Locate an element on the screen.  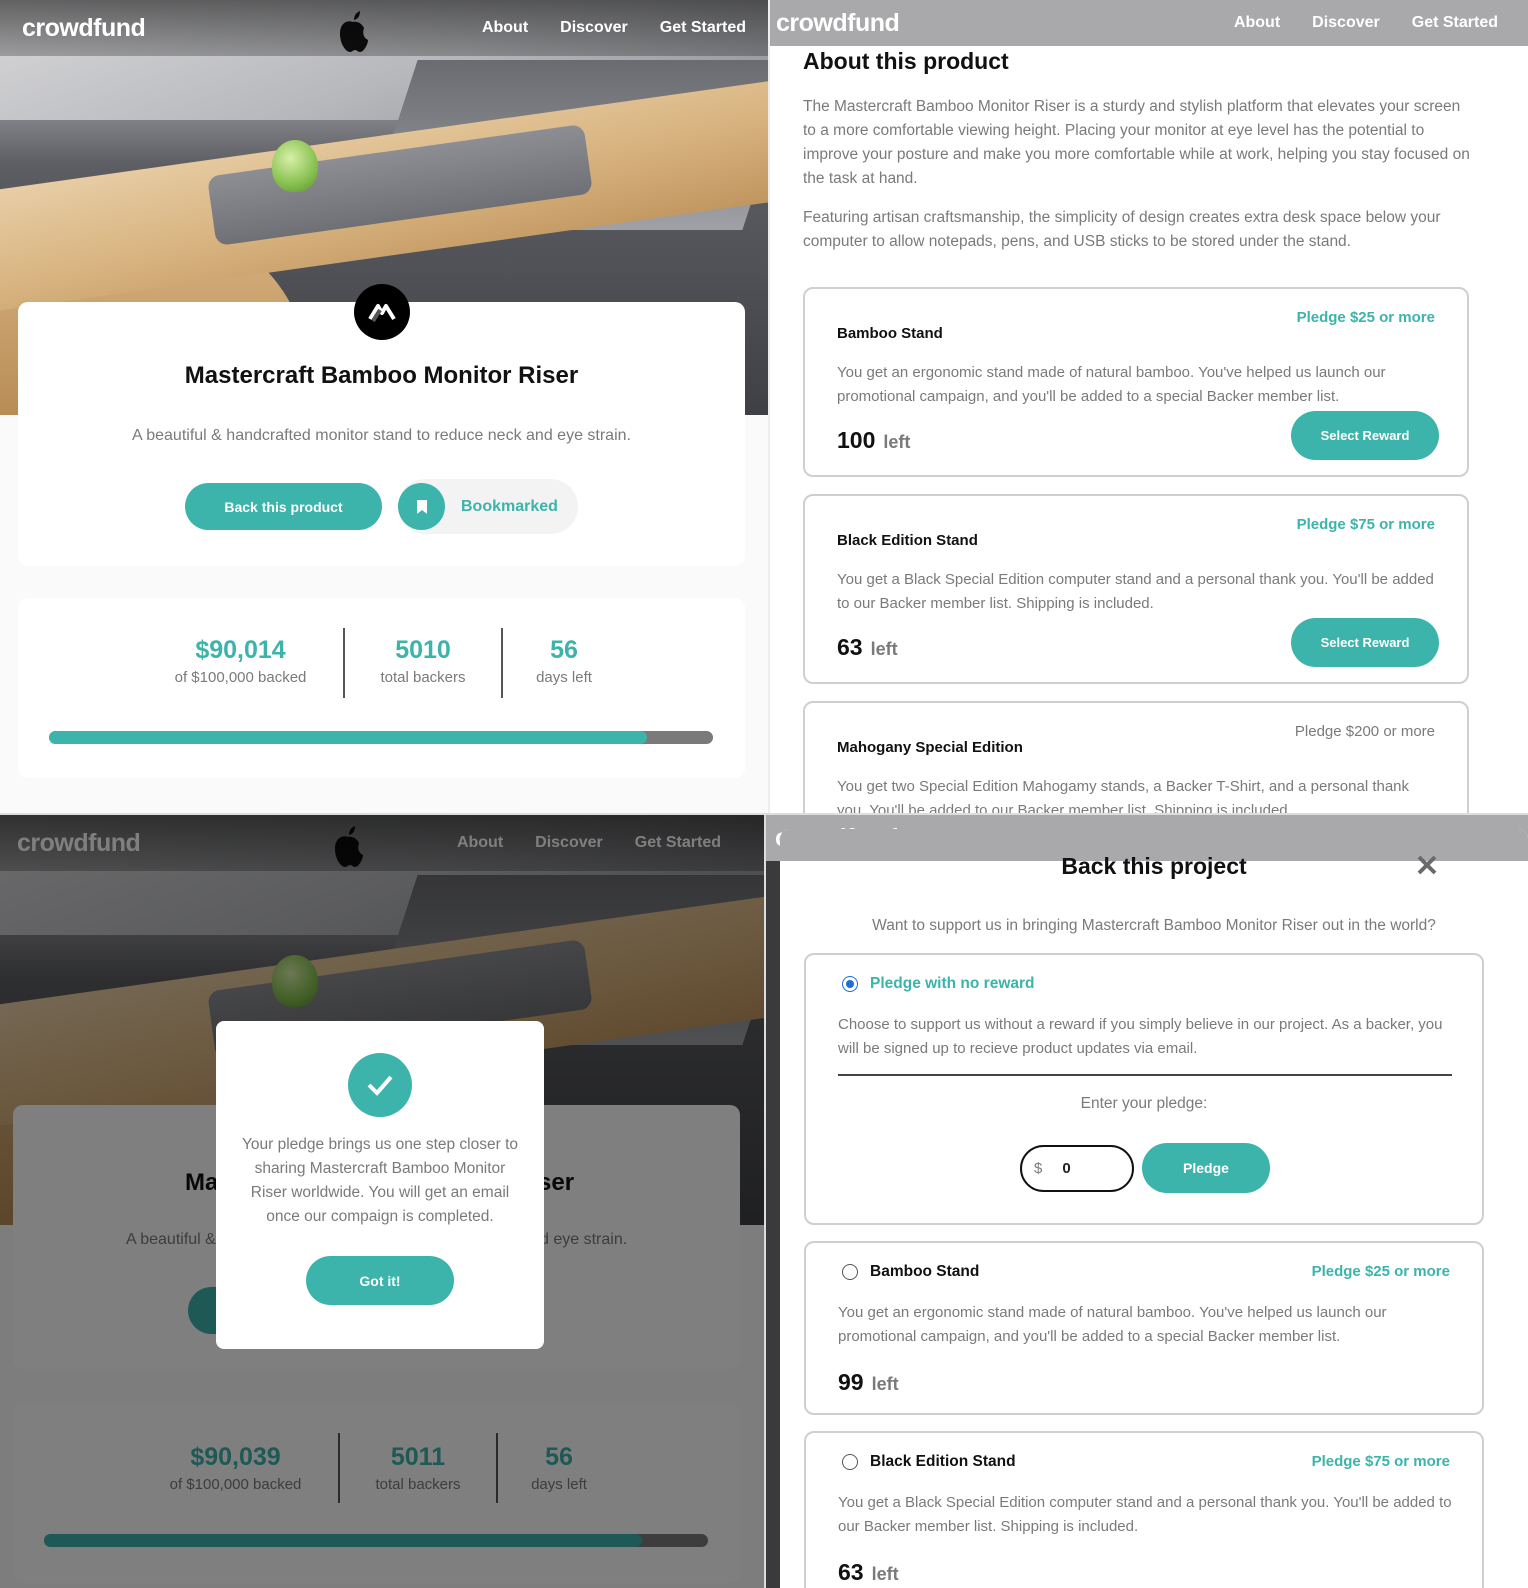
bookmark-label: Bookmarked is located at coordinates (509, 506).